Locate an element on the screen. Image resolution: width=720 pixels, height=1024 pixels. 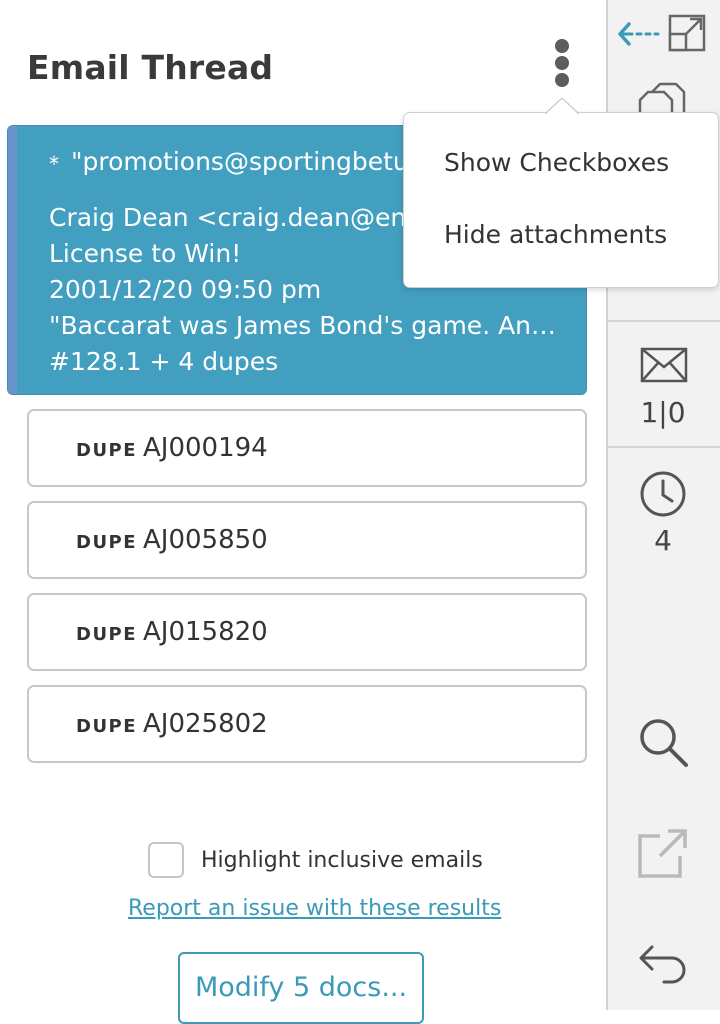
more-options-icon is located at coordinates (562, 62).